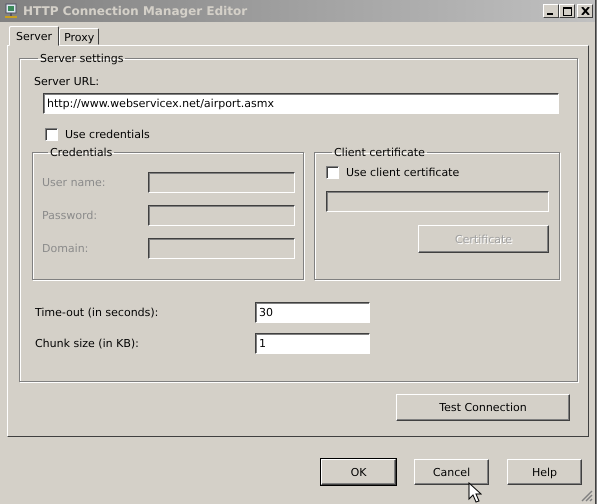 This screenshot has height=504, width=605. I want to click on group-title: Client certificate, so click(379, 152).